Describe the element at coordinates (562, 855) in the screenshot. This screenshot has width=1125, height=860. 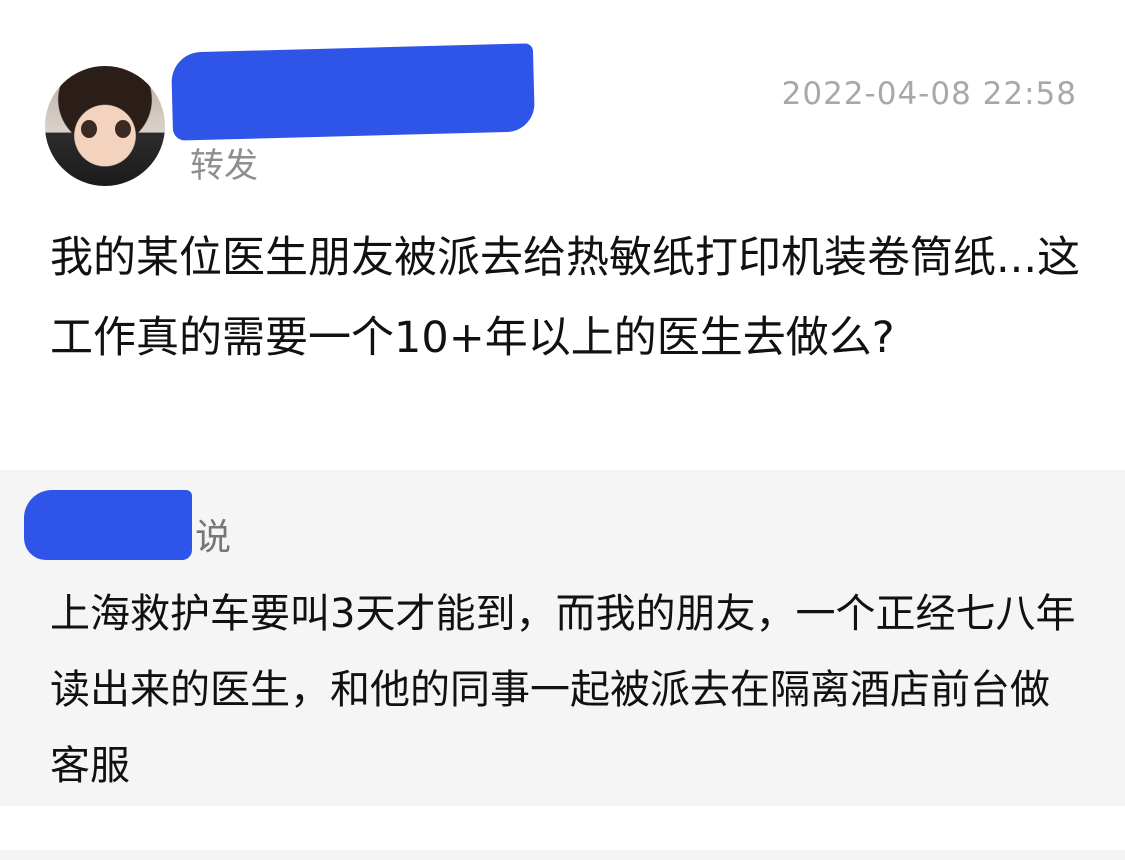
I see `bottom-divider` at that location.